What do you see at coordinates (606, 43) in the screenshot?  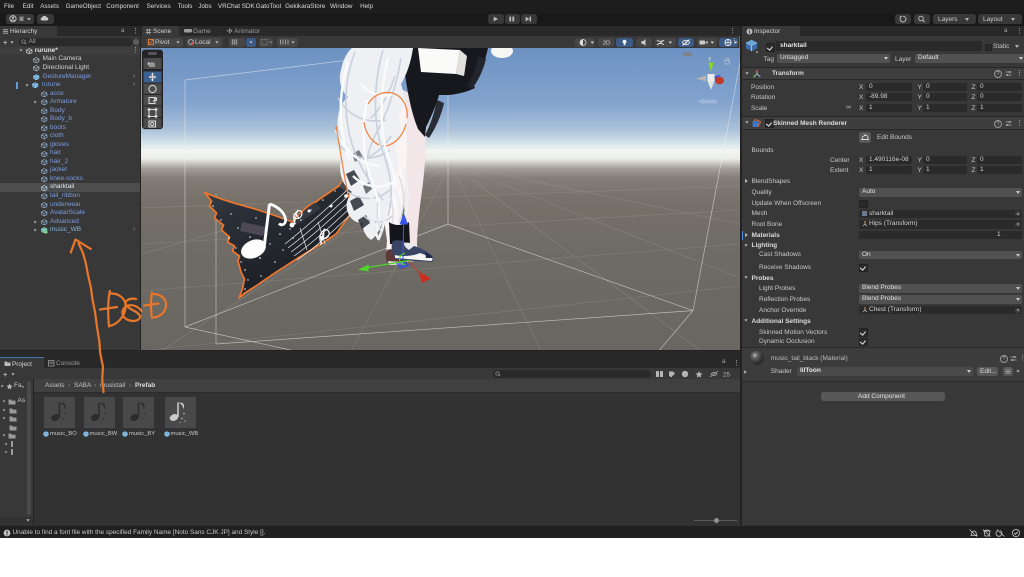 I see `svg-text: 2D` at bounding box center [606, 43].